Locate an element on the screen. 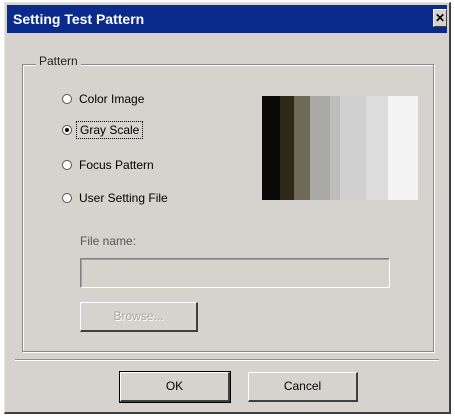 This screenshot has width=455, height=420. radio-focus-pattern: Focus Pattern is located at coordinates (109, 165).